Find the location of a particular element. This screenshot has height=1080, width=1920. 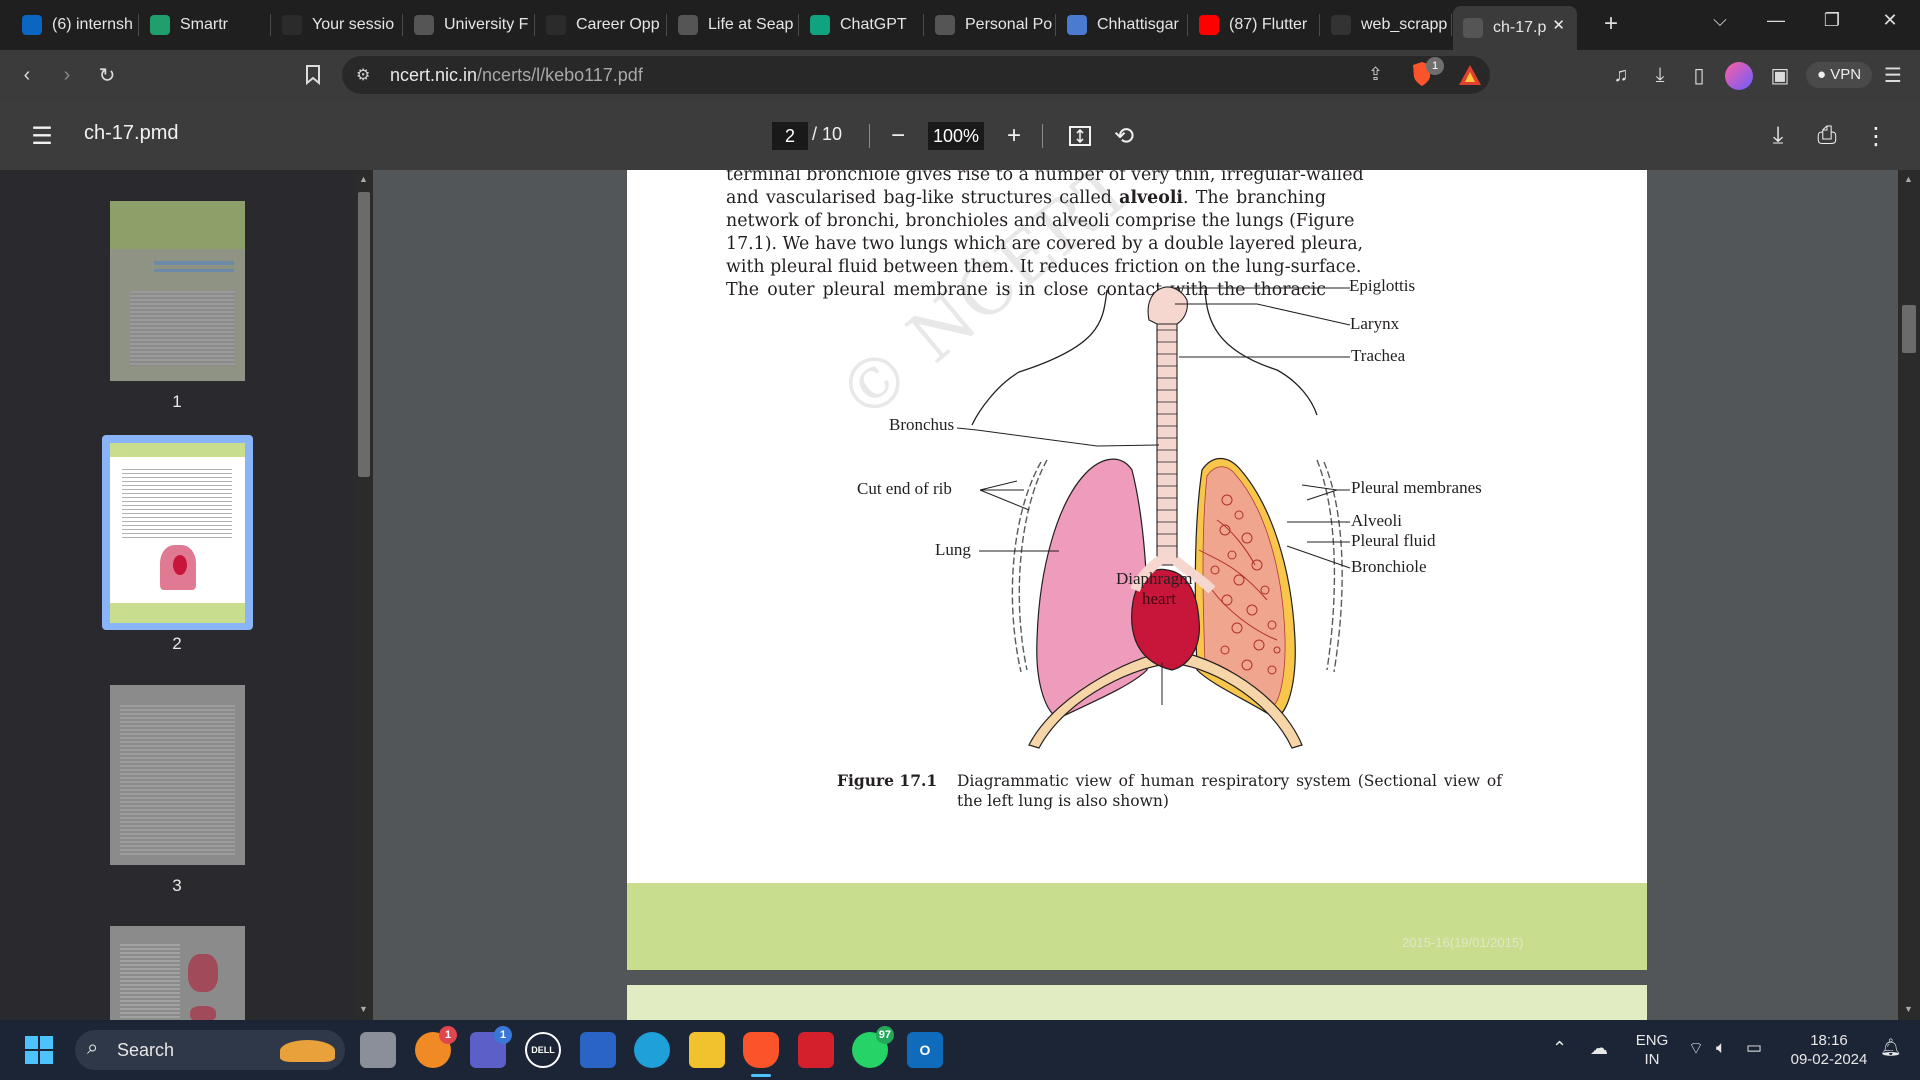

notifications-icon: 🔔︎ is located at coordinates (1891, 1048).